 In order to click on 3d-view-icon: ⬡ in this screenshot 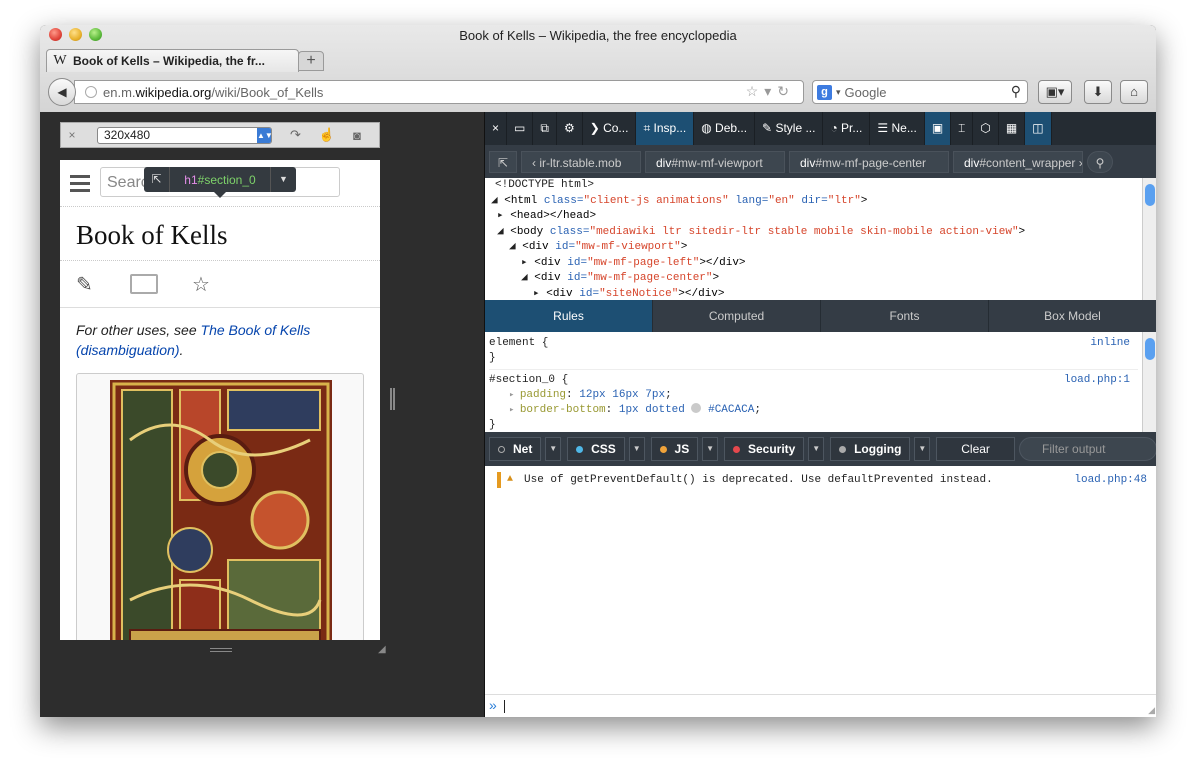, I will do `click(986, 128)`.